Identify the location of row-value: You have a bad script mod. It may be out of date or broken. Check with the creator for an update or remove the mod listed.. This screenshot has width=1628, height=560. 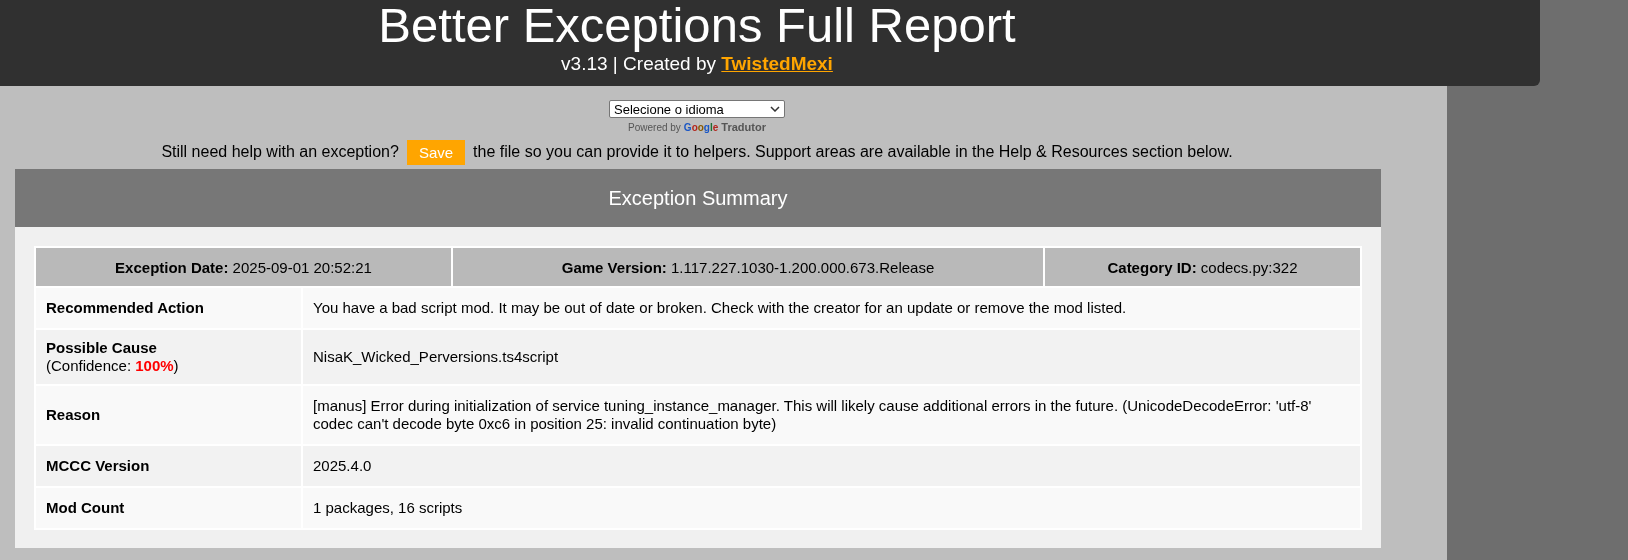
(831, 308).